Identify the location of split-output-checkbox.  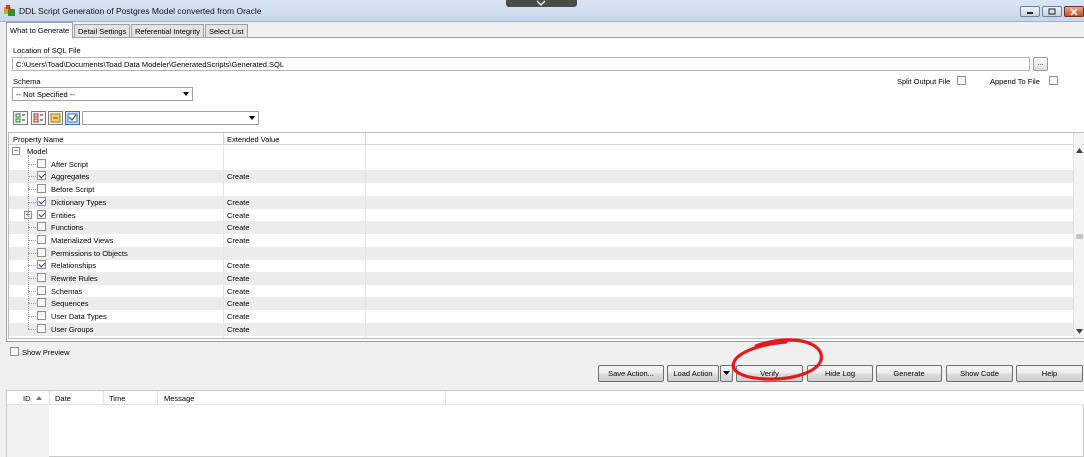
(961, 80).